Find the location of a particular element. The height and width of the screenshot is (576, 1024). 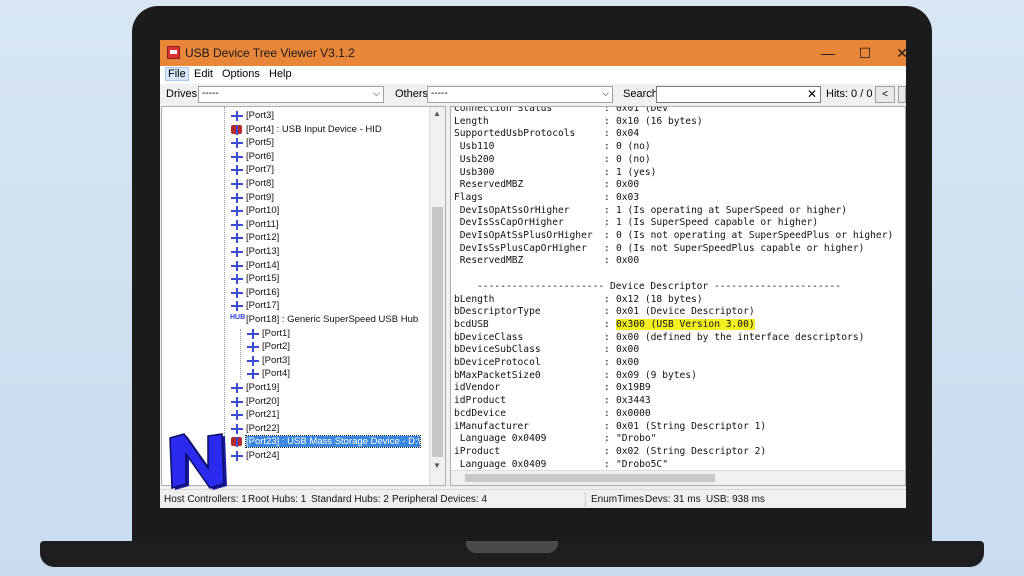

tree-item-label: [Port23] : USB Mass Storage Device - D:\ is located at coordinates (333, 442).